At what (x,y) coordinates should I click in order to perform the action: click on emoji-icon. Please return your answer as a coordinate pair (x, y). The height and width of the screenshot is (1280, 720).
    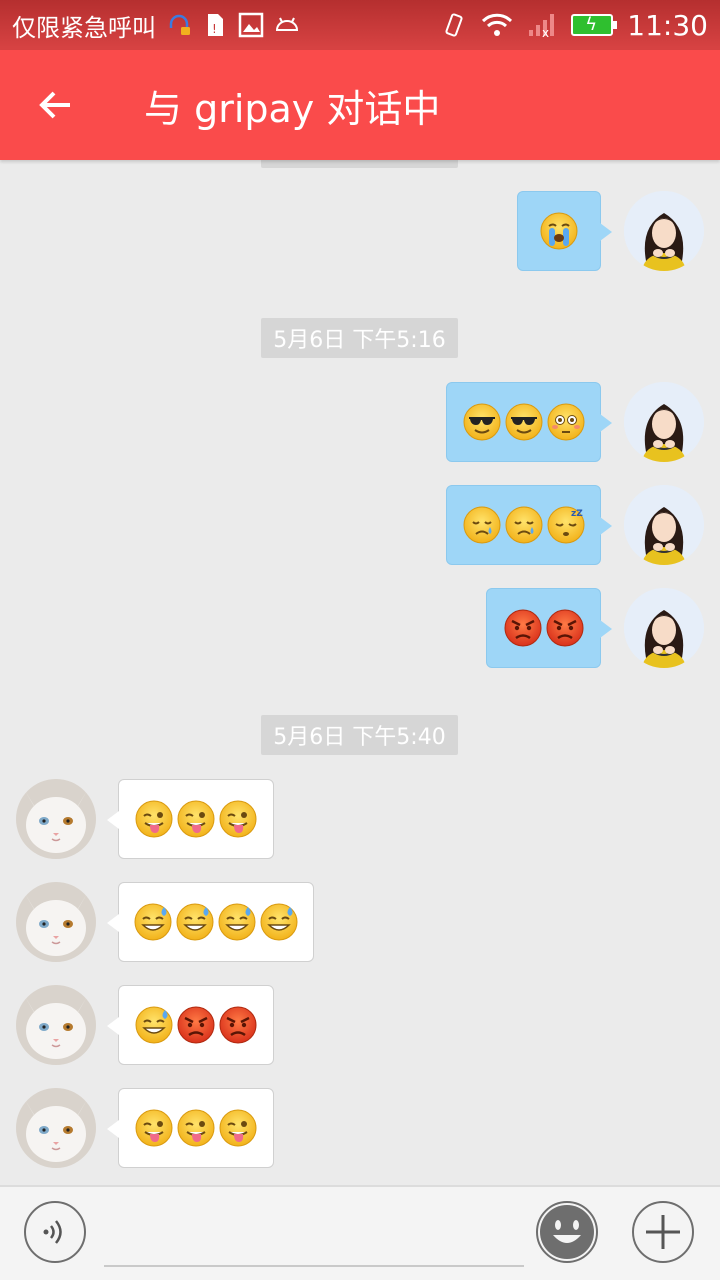
    Looking at the image, I should click on (567, 1232).